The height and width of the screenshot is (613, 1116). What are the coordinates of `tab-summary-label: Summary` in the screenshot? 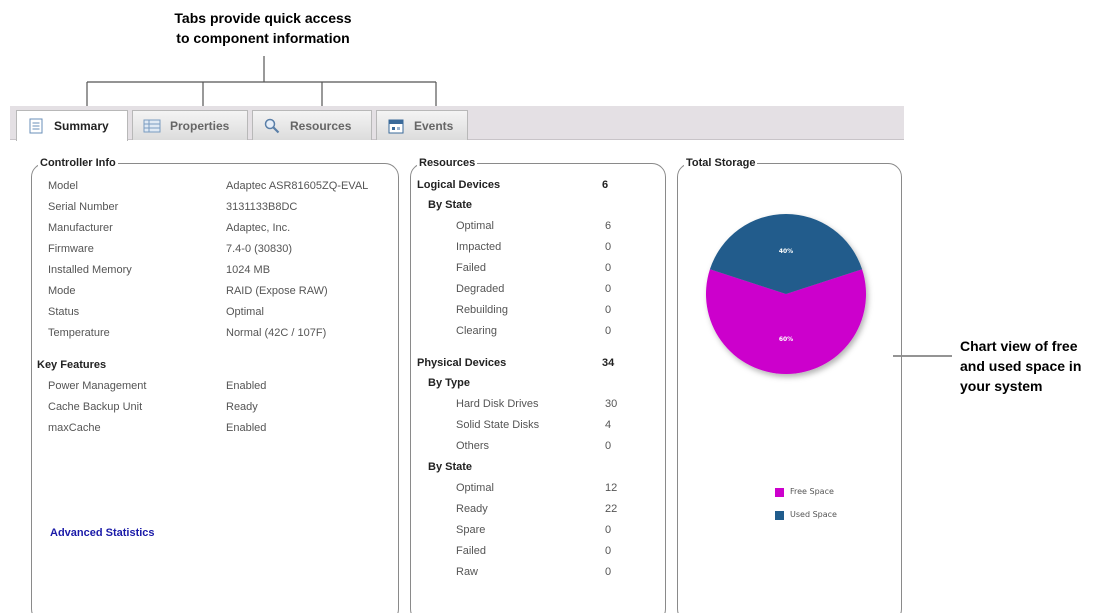 It's located at (81, 126).